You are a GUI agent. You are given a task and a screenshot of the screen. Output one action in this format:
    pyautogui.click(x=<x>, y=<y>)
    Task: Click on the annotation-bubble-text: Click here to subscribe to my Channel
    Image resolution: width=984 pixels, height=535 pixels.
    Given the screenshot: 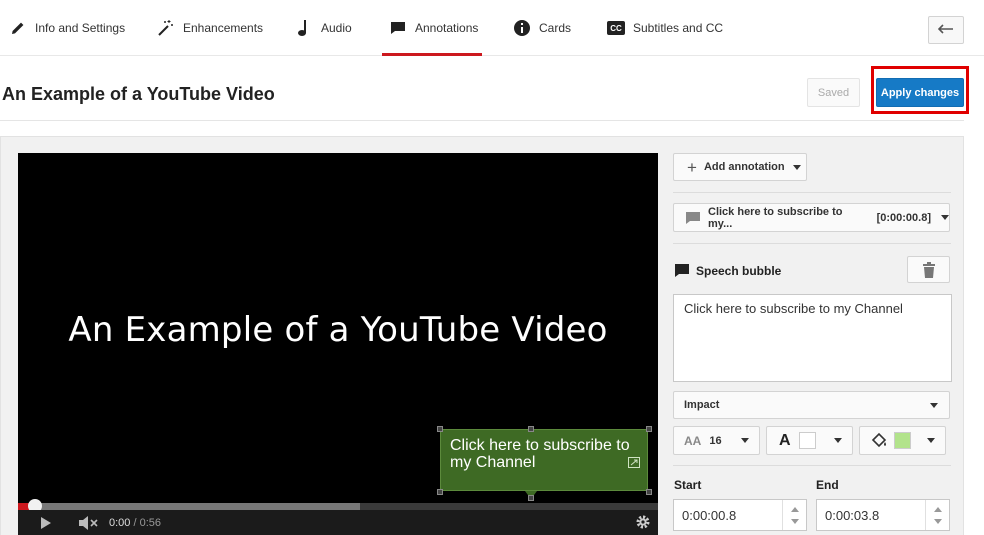 What is the action you would take?
    pyautogui.click(x=540, y=454)
    